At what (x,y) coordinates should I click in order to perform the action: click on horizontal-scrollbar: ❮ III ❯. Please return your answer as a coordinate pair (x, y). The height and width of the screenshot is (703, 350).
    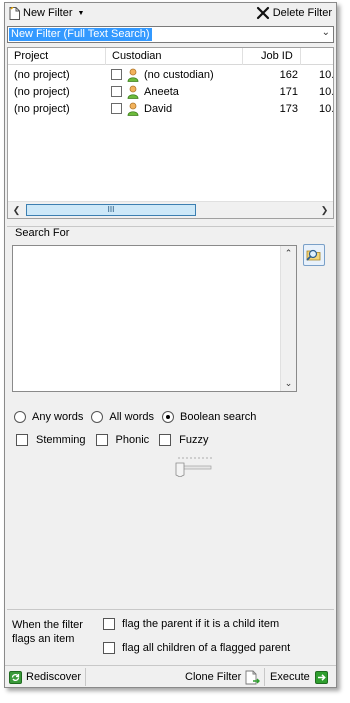
    Looking at the image, I should click on (170, 209).